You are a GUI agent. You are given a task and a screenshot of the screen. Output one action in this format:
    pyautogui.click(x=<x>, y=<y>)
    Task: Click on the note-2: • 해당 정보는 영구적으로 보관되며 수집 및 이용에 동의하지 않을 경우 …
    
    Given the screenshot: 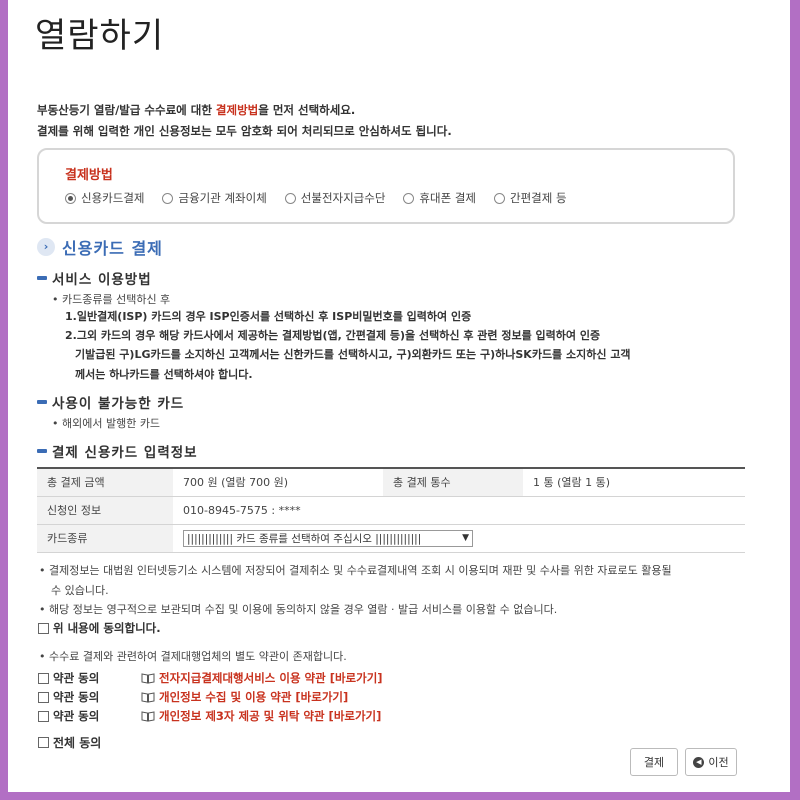 What is the action you would take?
    pyautogui.click(x=298, y=609)
    